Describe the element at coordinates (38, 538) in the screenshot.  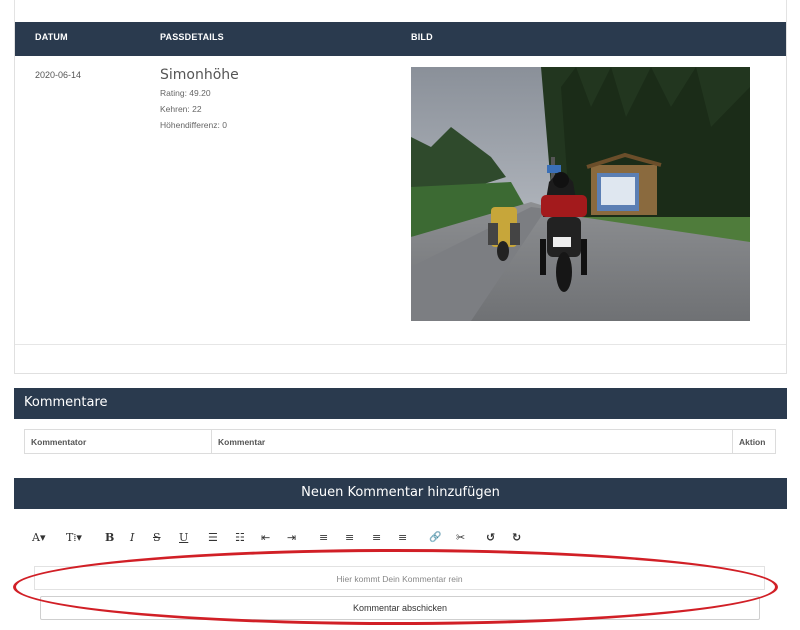
I see `font-size-icon: A▾` at that location.